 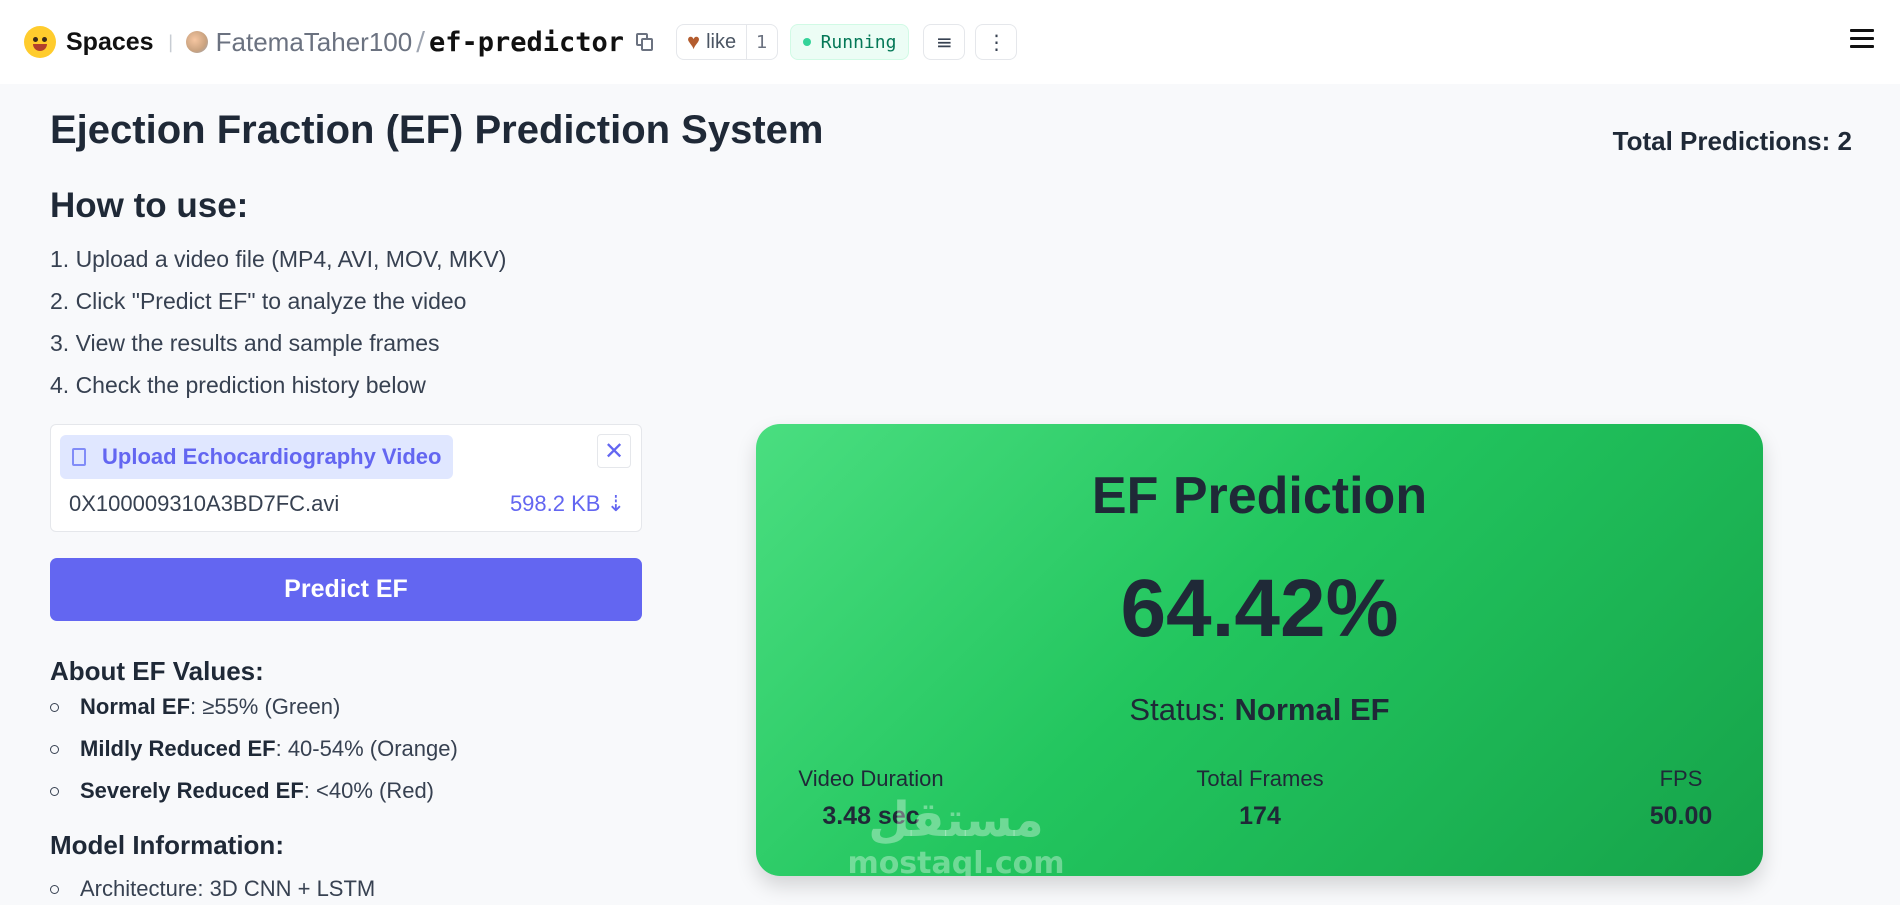 I want to click on more-options-button: ⋮, so click(x=996, y=42).